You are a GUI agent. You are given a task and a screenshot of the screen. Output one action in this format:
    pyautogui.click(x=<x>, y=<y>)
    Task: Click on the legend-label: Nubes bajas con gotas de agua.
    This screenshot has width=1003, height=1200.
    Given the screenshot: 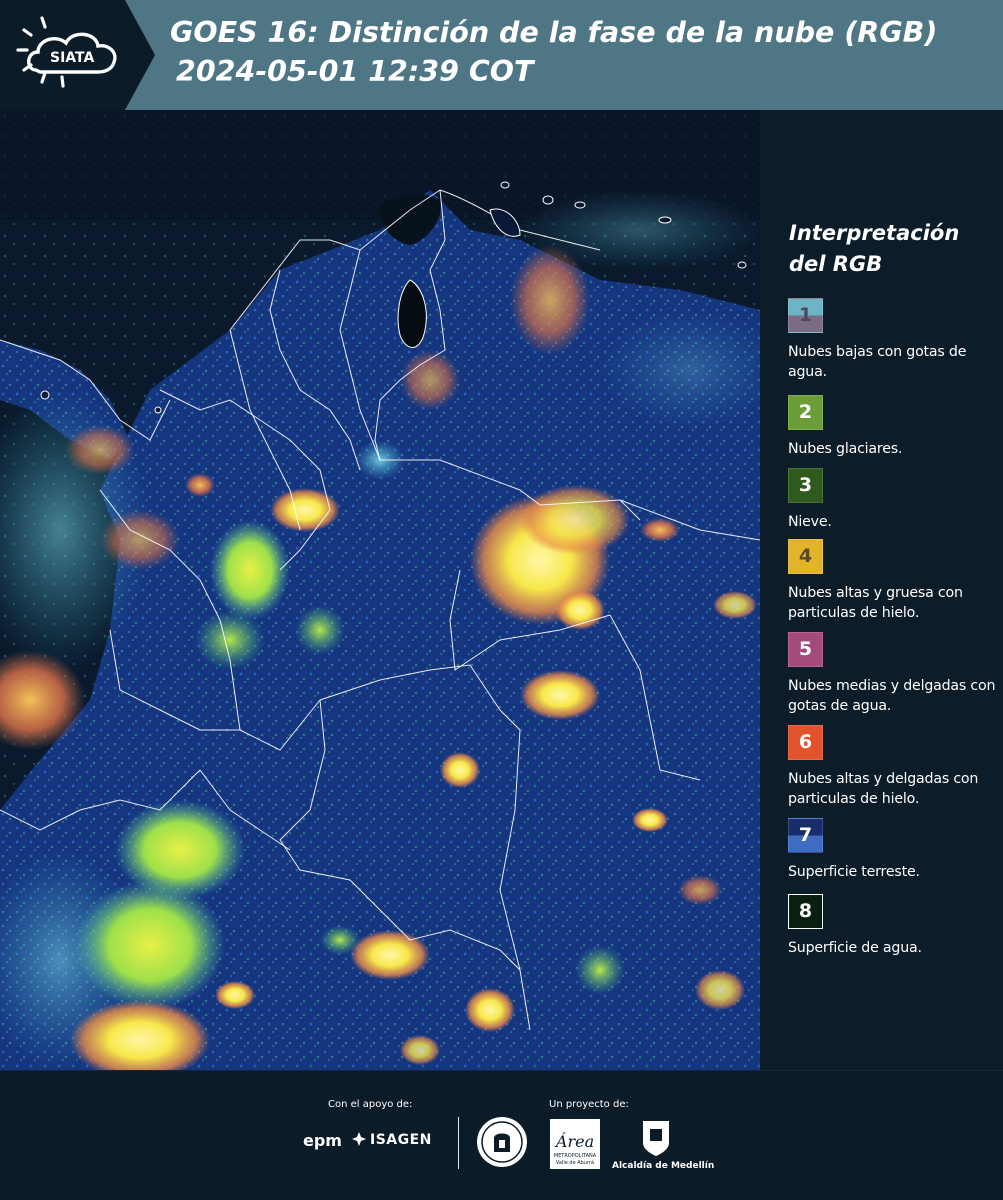 What is the action you would take?
    pyautogui.click(x=877, y=362)
    